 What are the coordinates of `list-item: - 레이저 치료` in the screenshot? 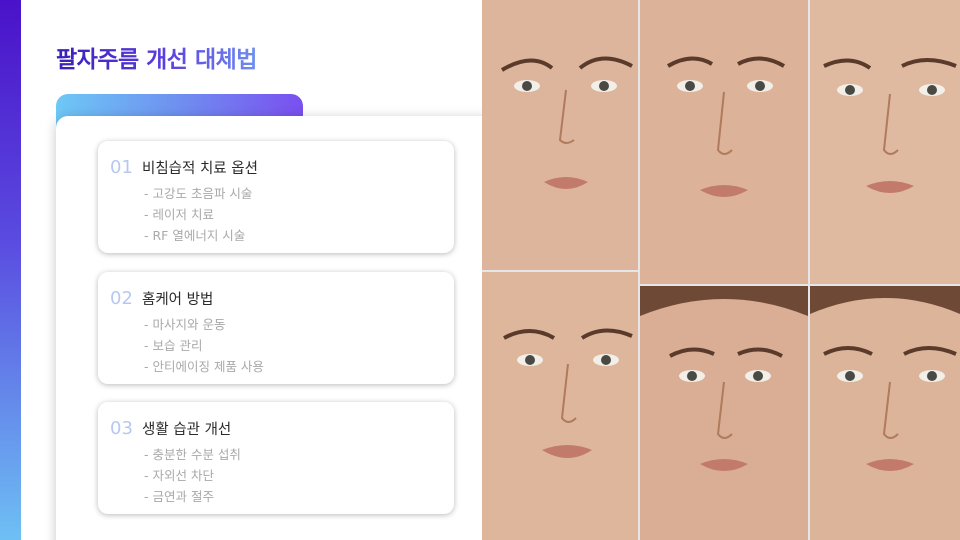 It's located at (179, 214).